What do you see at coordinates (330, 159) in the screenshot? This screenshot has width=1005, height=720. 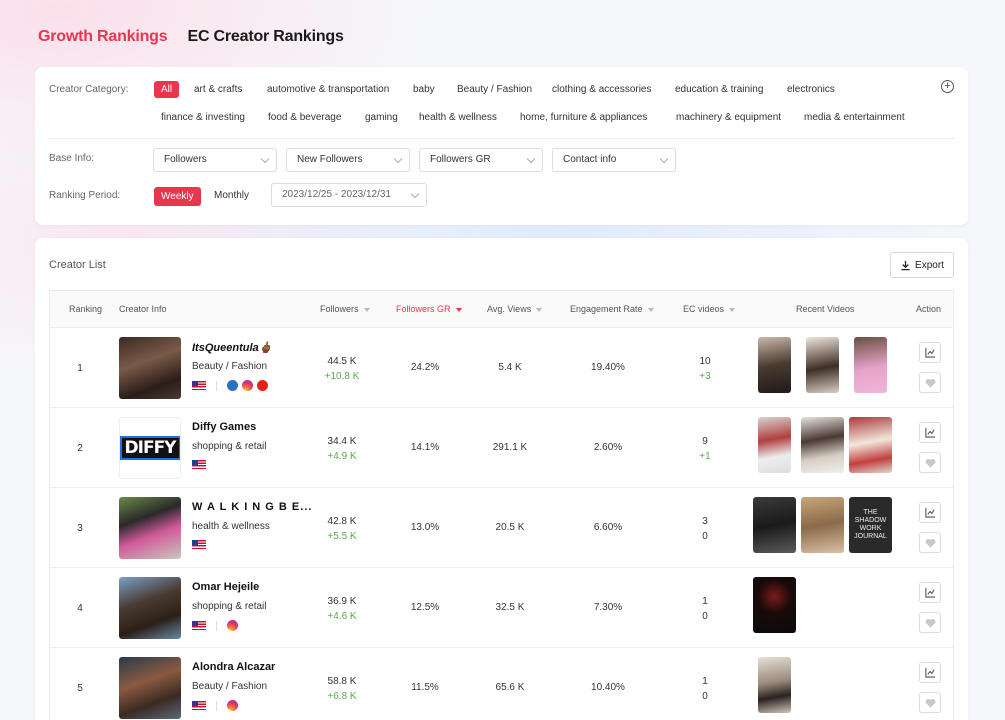 I see `new-followers-select-value: New Followers` at bounding box center [330, 159].